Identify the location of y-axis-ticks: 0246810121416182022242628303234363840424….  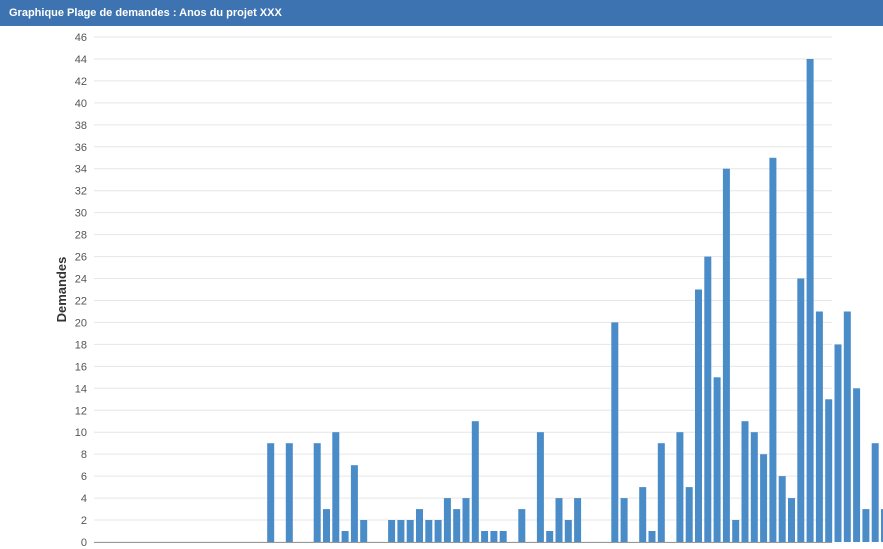
(81, 290).